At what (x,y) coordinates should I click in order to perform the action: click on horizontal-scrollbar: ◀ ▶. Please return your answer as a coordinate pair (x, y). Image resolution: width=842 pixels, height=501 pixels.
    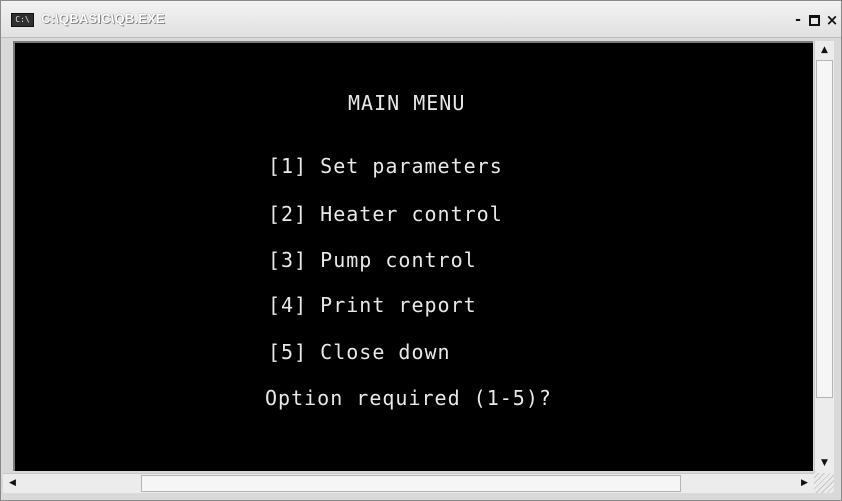
    Looking at the image, I should click on (408, 483).